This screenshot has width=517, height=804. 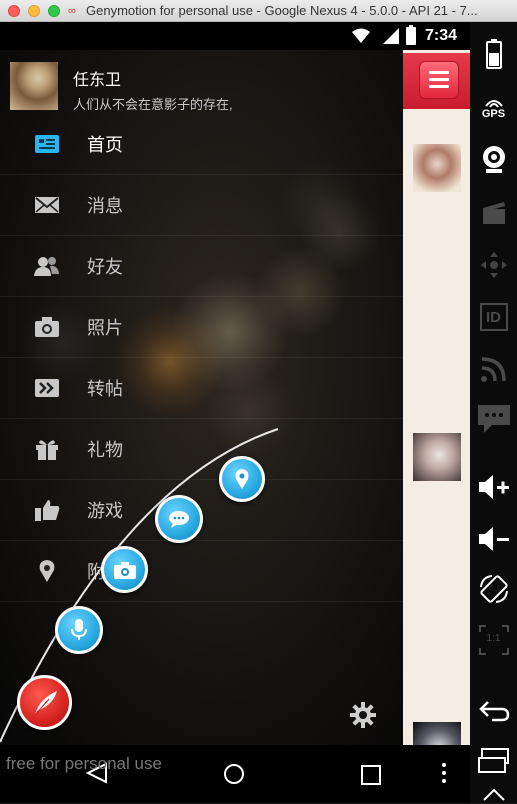 I want to click on recents-square-icon, so click(x=371, y=775).